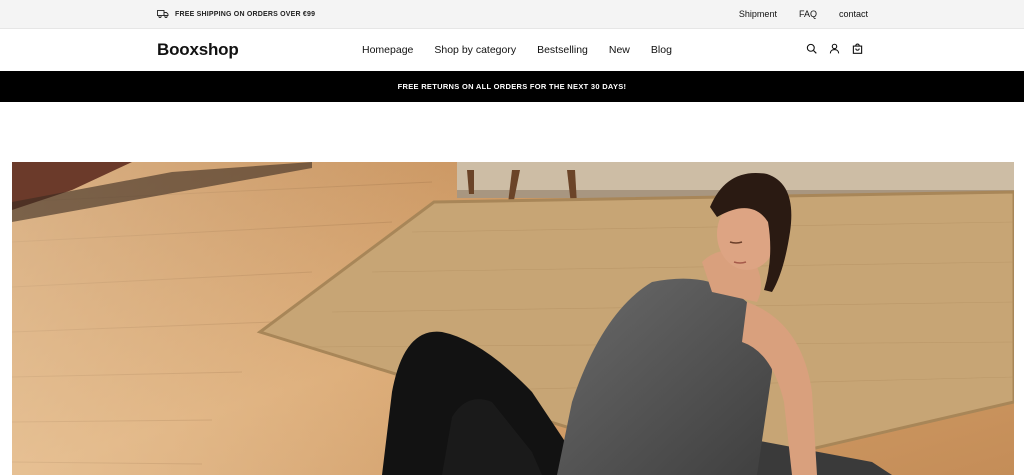  I want to click on search-icon, so click(811, 48).